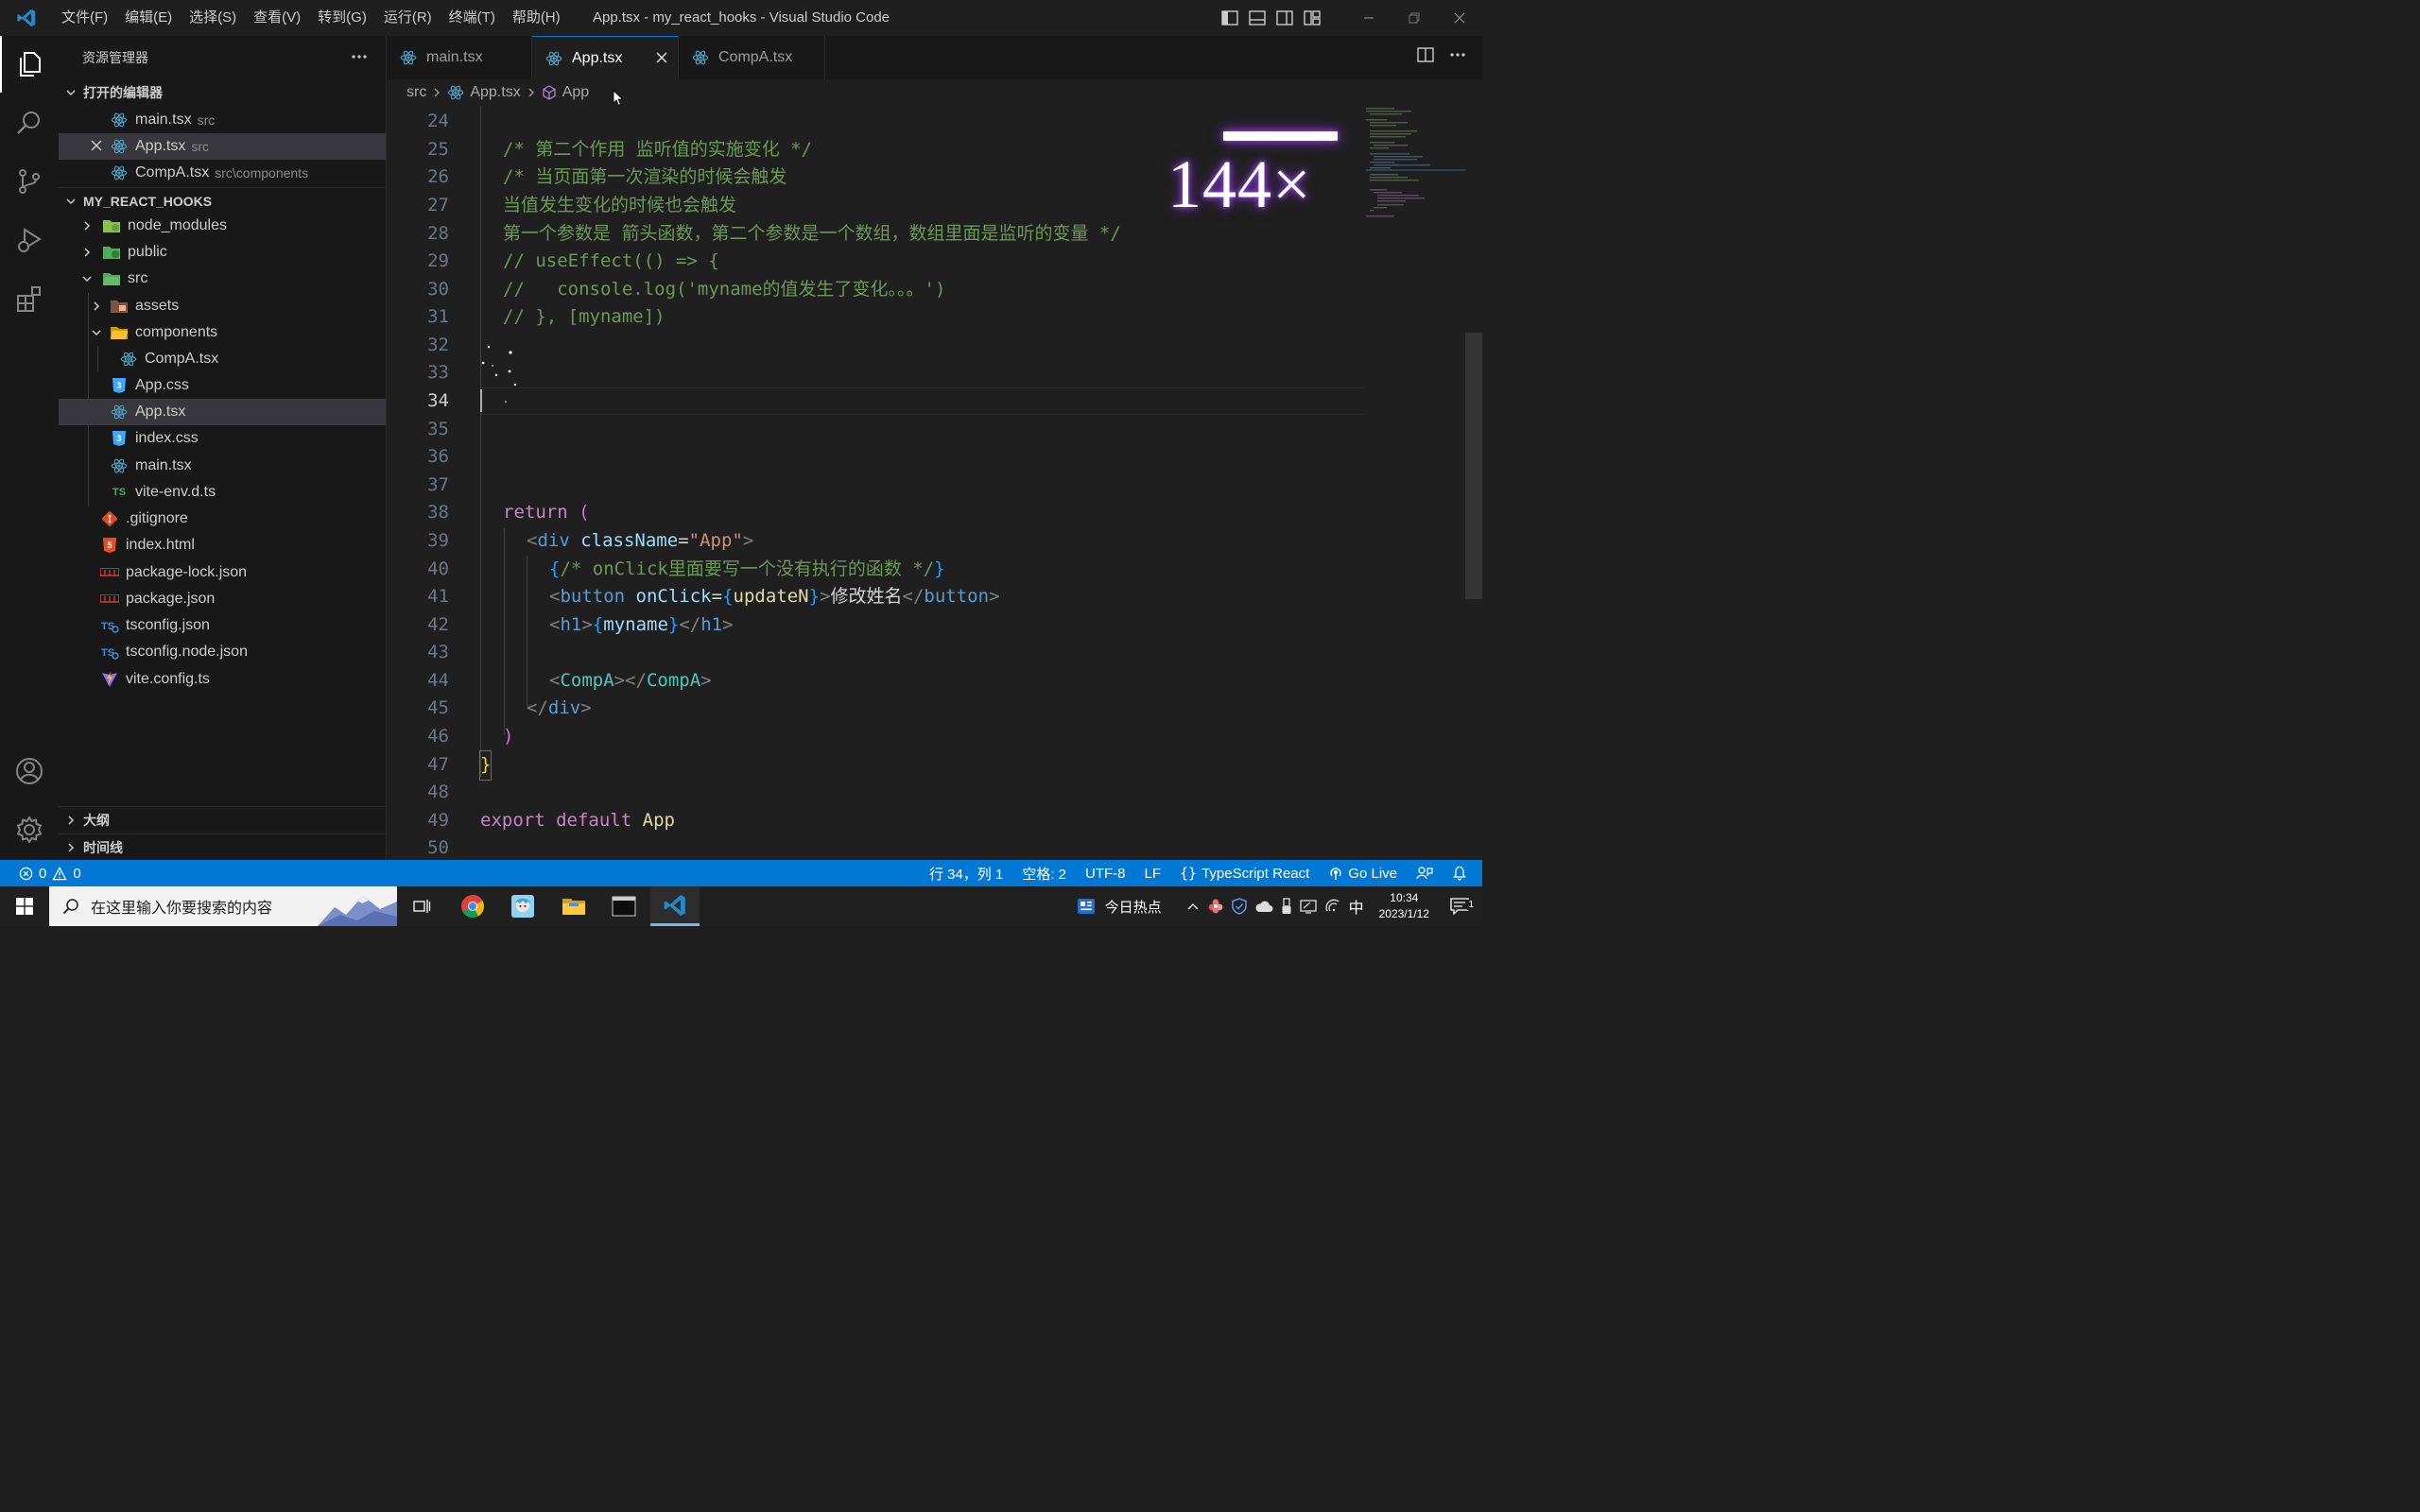 This screenshot has height=1512, width=2420. I want to click on windows-start-icon, so click(24, 906).